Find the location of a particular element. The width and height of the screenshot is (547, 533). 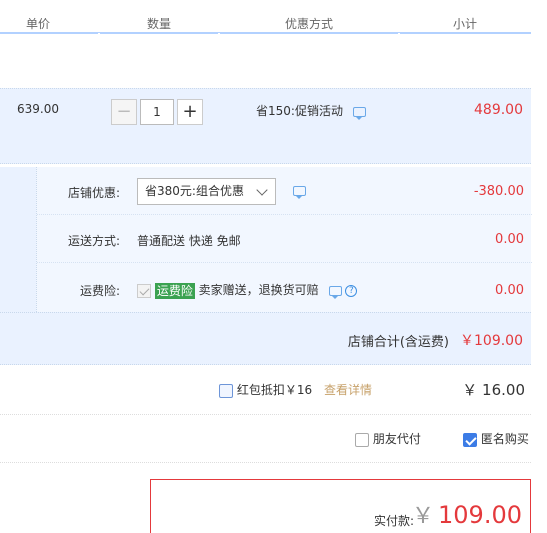

header-subtotal: 小计 is located at coordinates (465, 24).